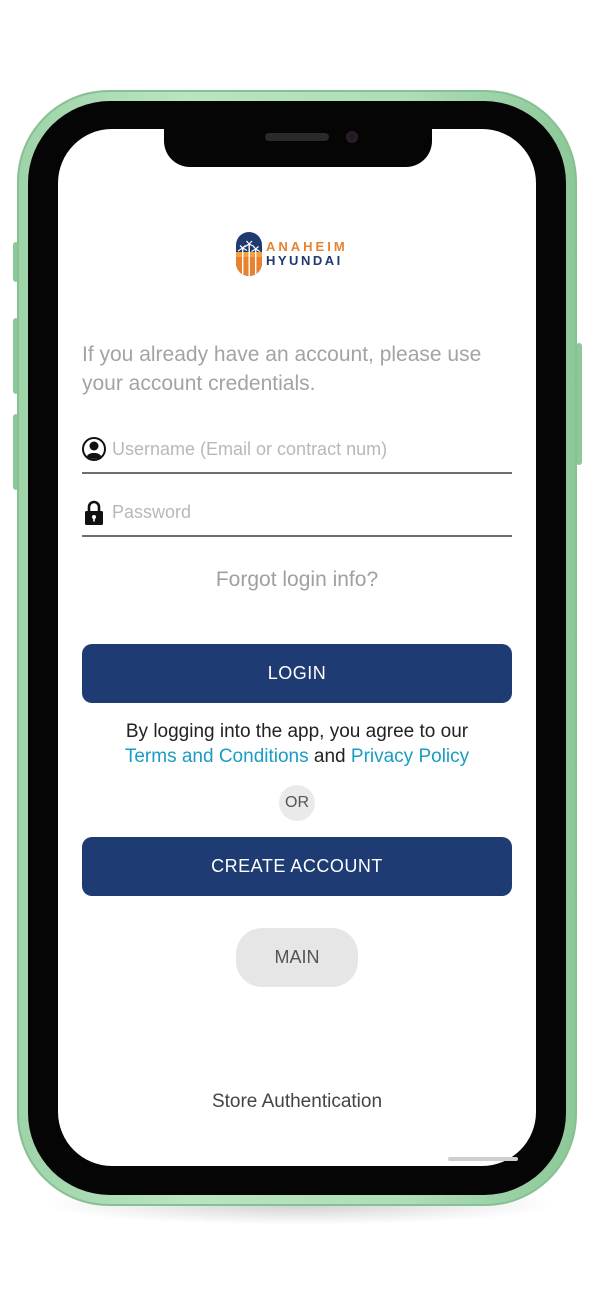 This screenshot has width=600, height=1299. Describe the element at coordinates (94, 512) in the screenshot. I see `lock-icon` at that location.